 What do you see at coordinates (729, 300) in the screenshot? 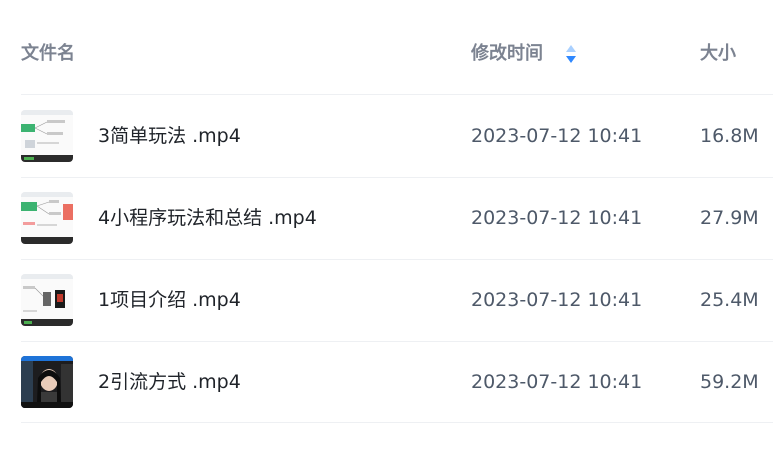
I see `file-size: 25.4M` at bounding box center [729, 300].